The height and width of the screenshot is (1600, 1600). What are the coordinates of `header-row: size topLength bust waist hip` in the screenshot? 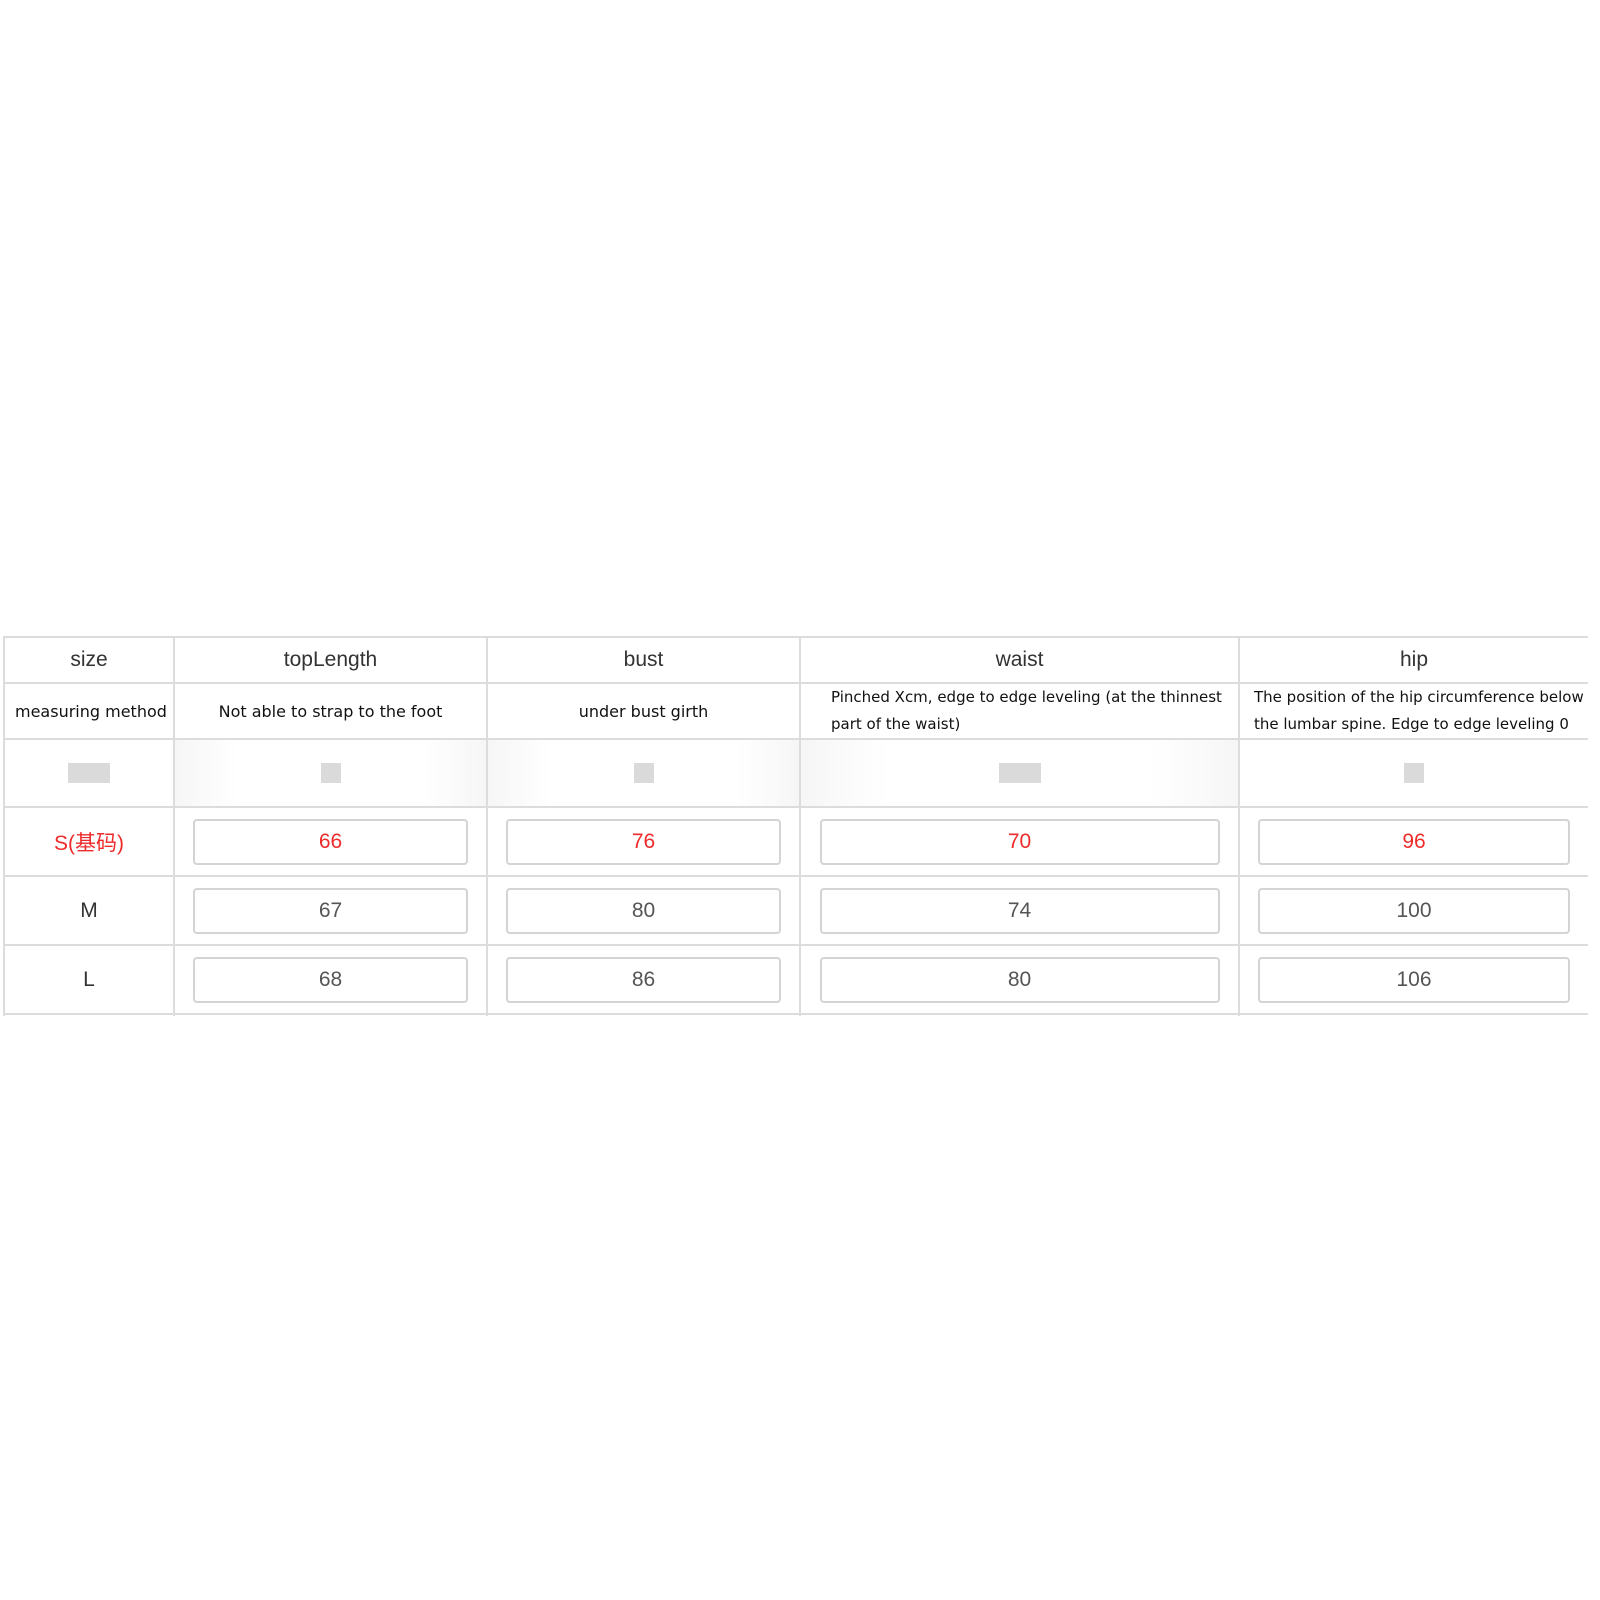 It's located at (795, 660).